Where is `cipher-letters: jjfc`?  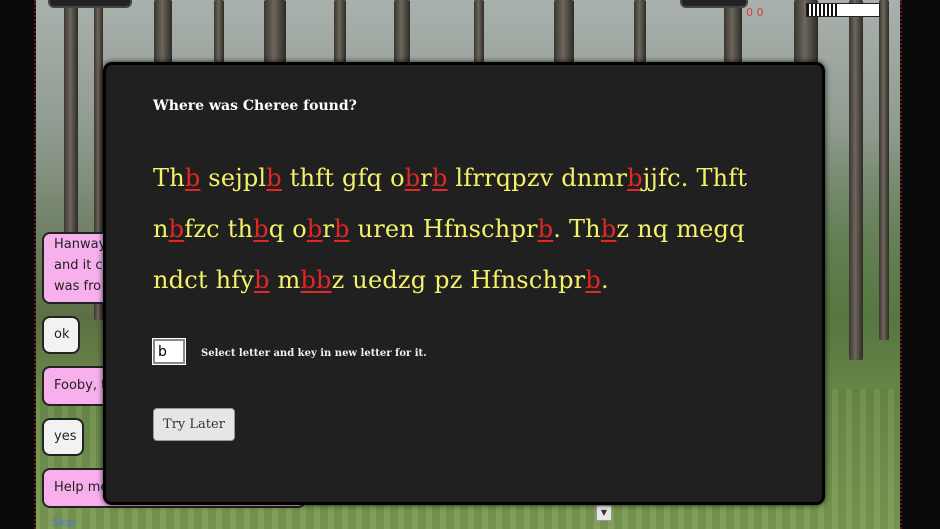
cipher-letters: jjfc is located at coordinates (662, 178).